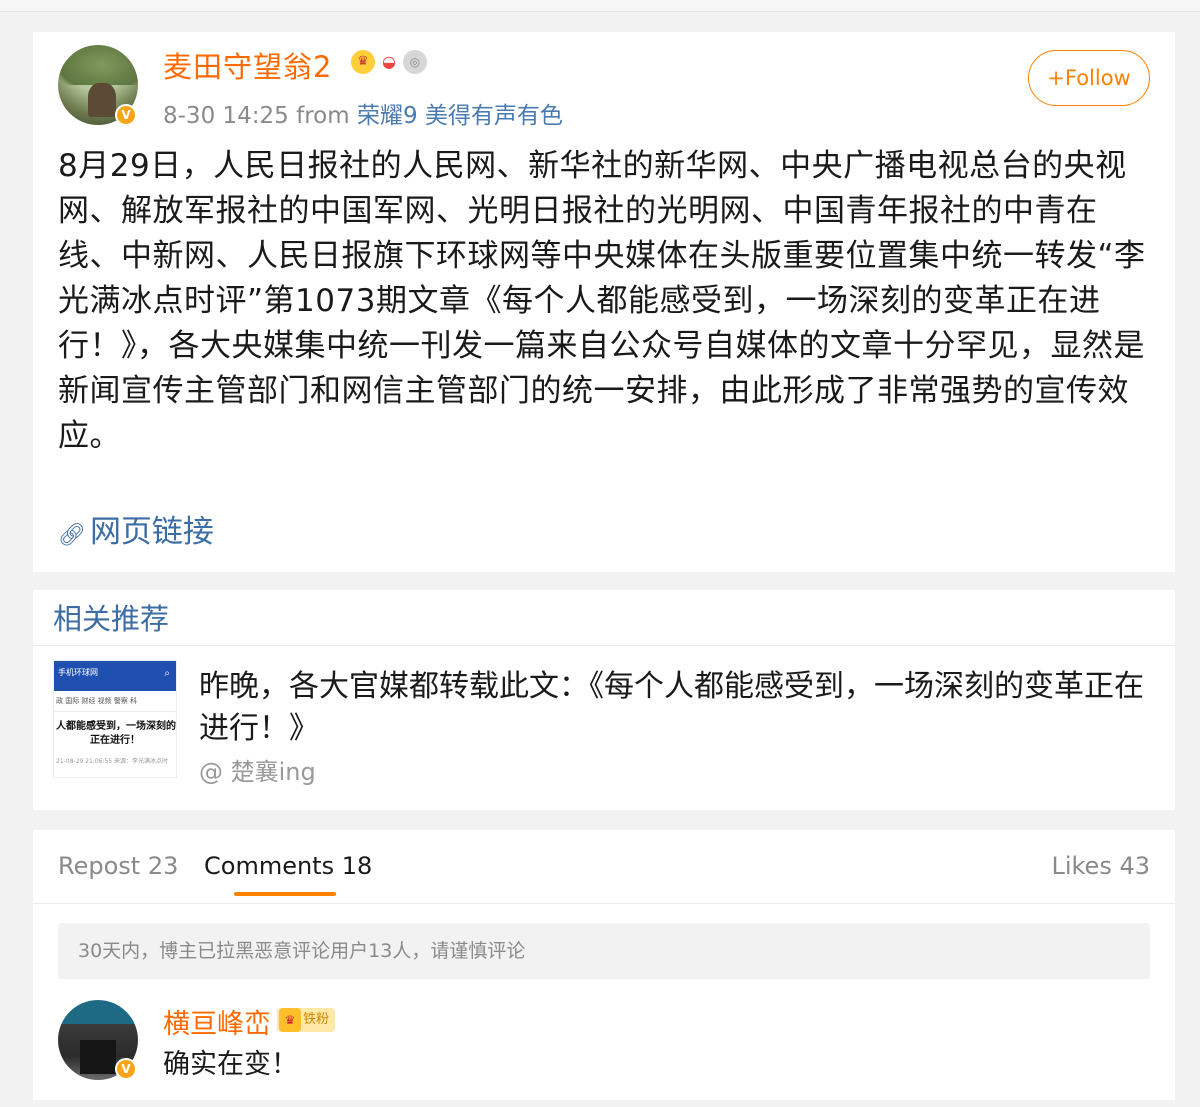 Image resolution: width=1200 pixels, height=1107 pixels. Describe the element at coordinates (288, 866) in the screenshot. I see `tab-comments: Comments 18` at that location.